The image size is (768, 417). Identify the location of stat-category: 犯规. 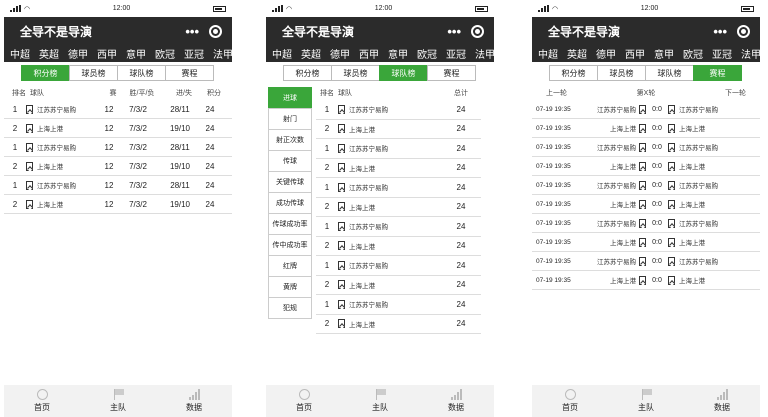
(290, 308).